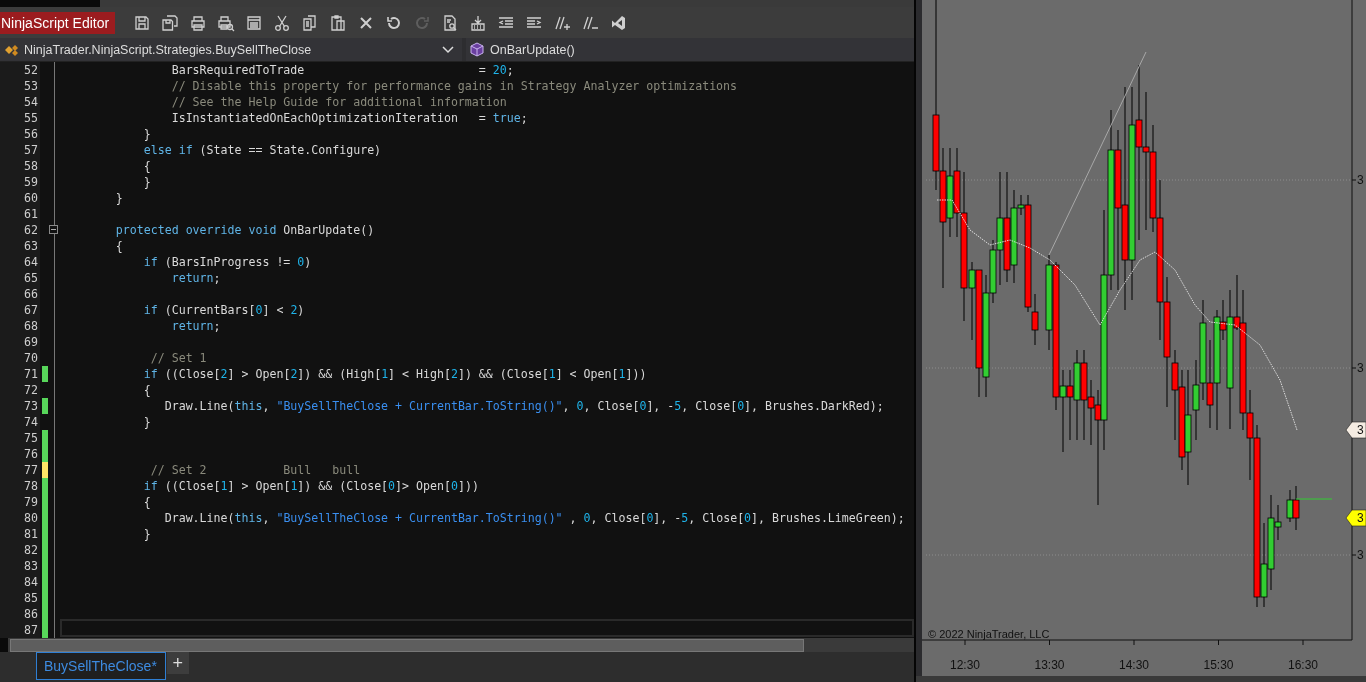 This screenshot has width=1366, height=682. What do you see at coordinates (282, 22) in the screenshot?
I see `scissors-icon` at bounding box center [282, 22].